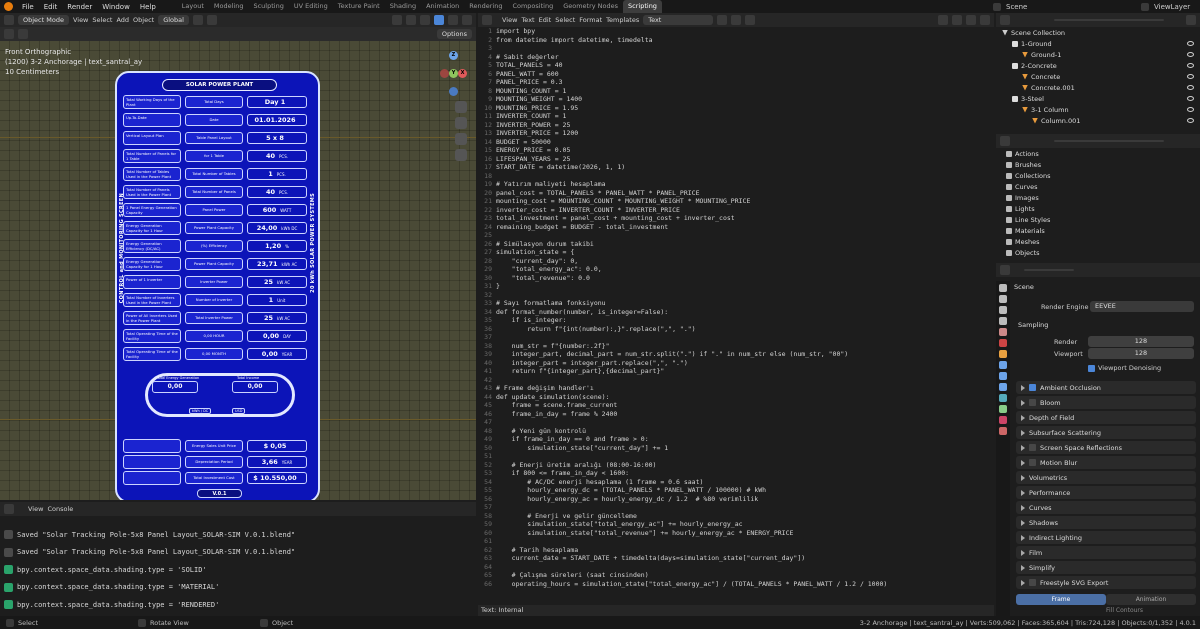 Image resolution: width=1200 pixels, height=629 pixels. Describe the element at coordinates (485, 6) in the screenshot. I see `workspace-tab-rendering: Rendering` at that location.